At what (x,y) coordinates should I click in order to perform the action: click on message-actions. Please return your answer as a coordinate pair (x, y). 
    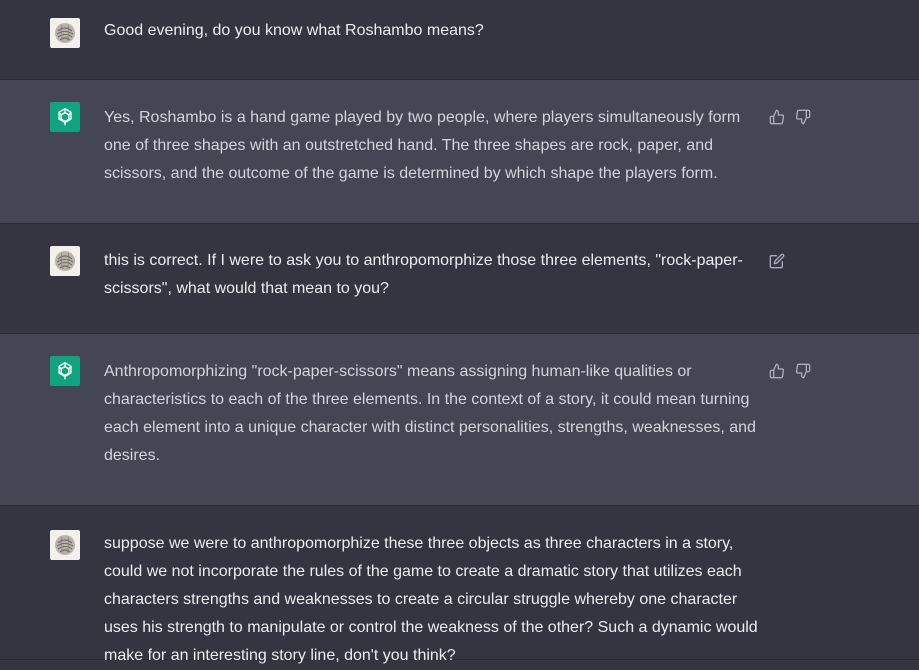
    Looking at the image, I should click on (777, 261).